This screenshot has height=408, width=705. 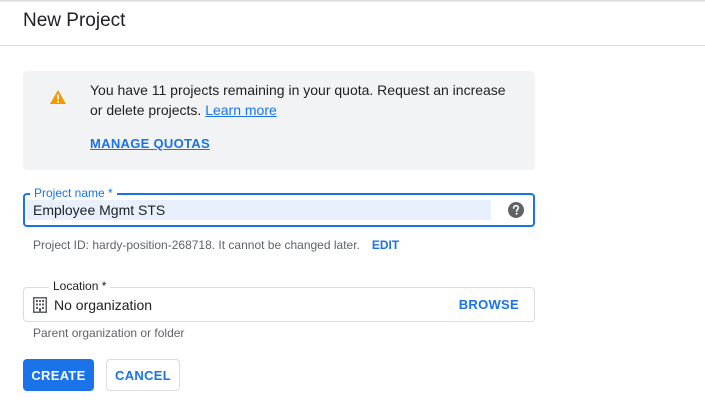 I want to click on location-value: No organization, so click(x=103, y=305).